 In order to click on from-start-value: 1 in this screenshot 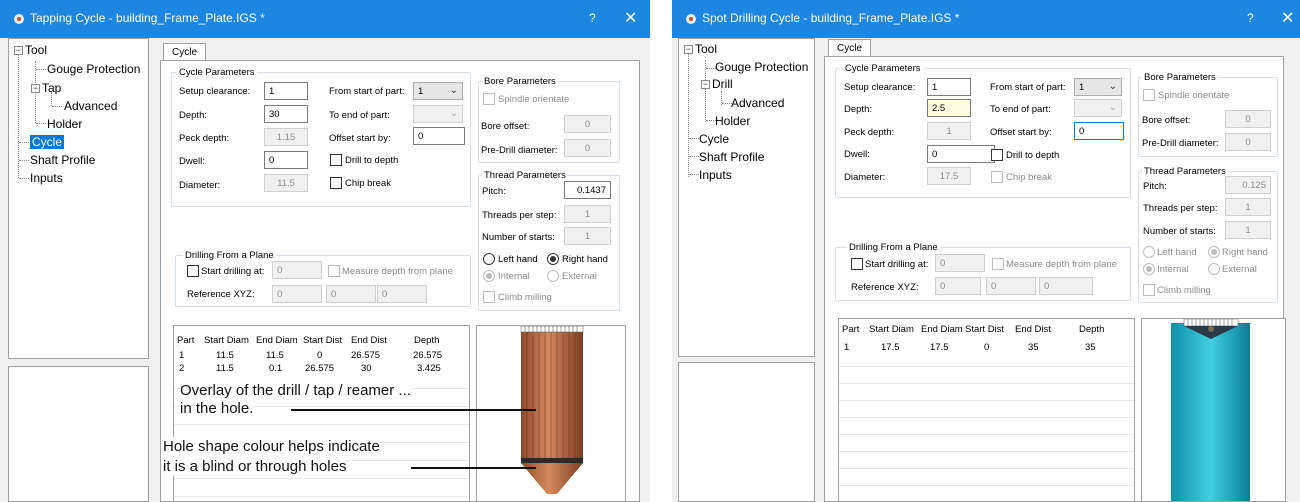, I will do `click(421, 91)`.